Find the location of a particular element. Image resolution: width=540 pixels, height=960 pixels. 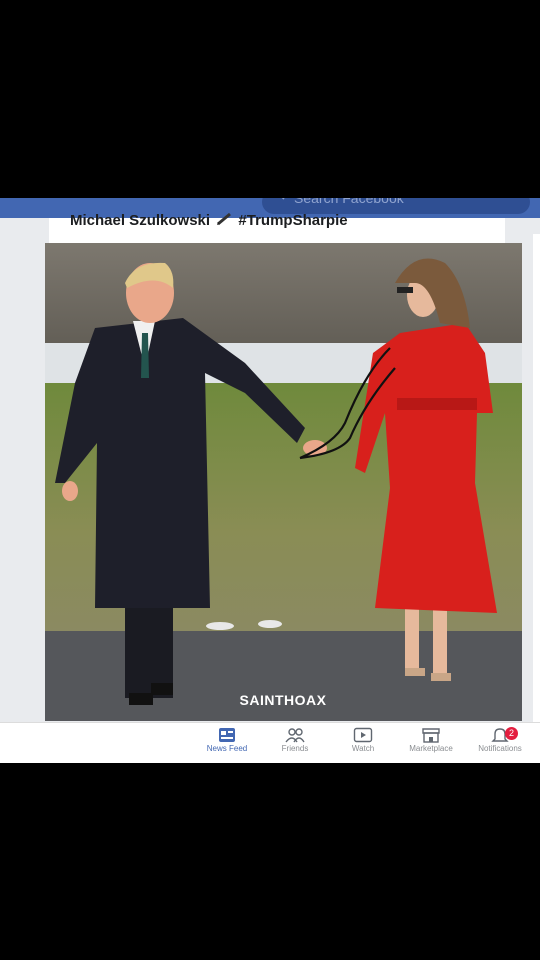

nav-notifications: 2 Notifications is located at coordinates (500, 743).